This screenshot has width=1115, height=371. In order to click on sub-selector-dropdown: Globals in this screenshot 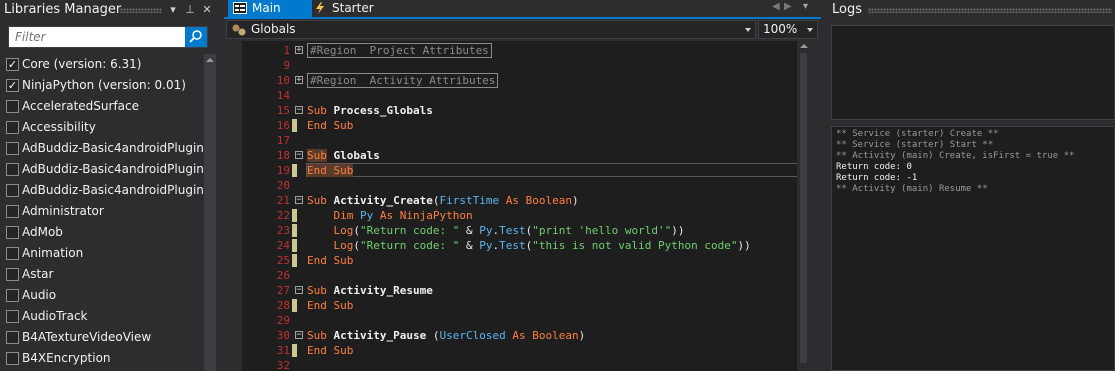, I will do `click(491, 29)`.